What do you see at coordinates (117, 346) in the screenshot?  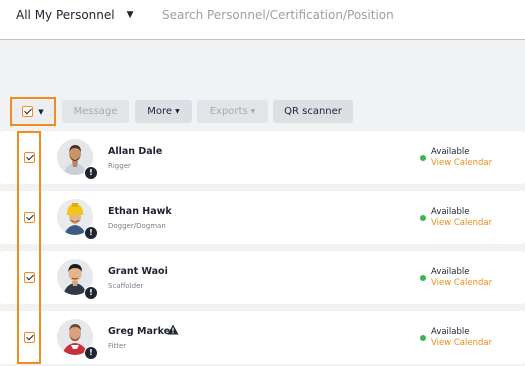 I see `person-role: Fitter` at bounding box center [117, 346].